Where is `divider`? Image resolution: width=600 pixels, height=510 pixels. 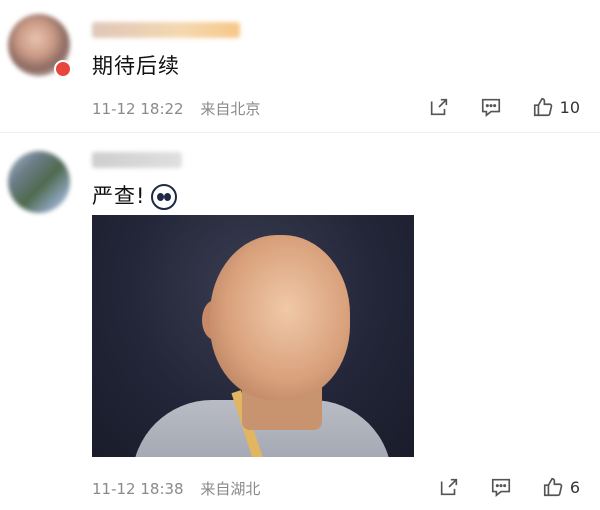
divider is located at coordinates (300, 132).